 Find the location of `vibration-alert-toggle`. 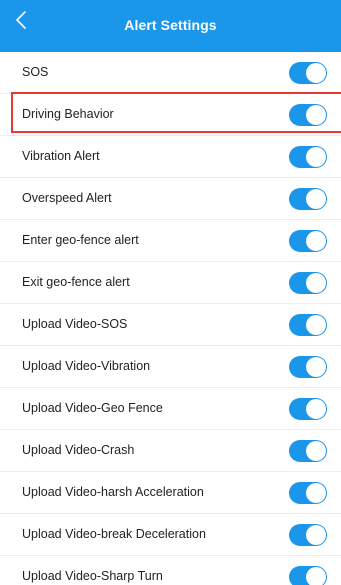

vibration-alert-toggle is located at coordinates (308, 157).